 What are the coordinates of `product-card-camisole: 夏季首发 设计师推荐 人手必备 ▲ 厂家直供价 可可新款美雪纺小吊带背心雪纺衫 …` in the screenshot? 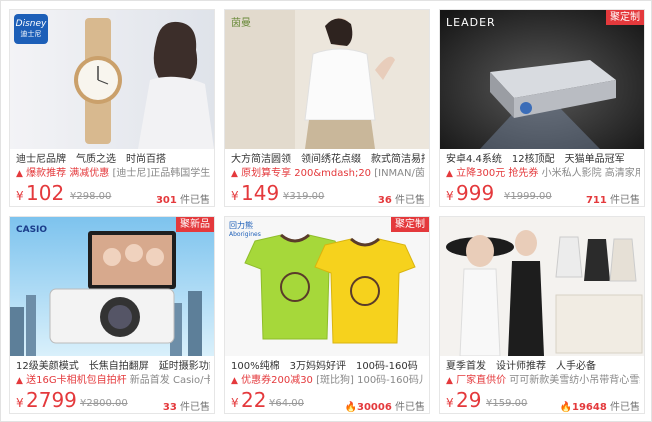 It's located at (542, 315).